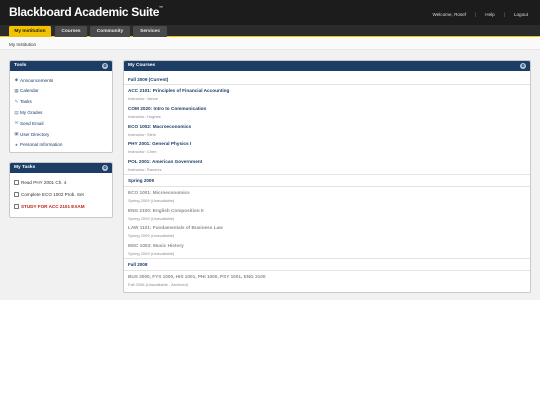 This screenshot has width=540, height=405. What do you see at coordinates (38, 144) in the screenshot?
I see `tool-personal-information: ● Personal Information` at bounding box center [38, 144].